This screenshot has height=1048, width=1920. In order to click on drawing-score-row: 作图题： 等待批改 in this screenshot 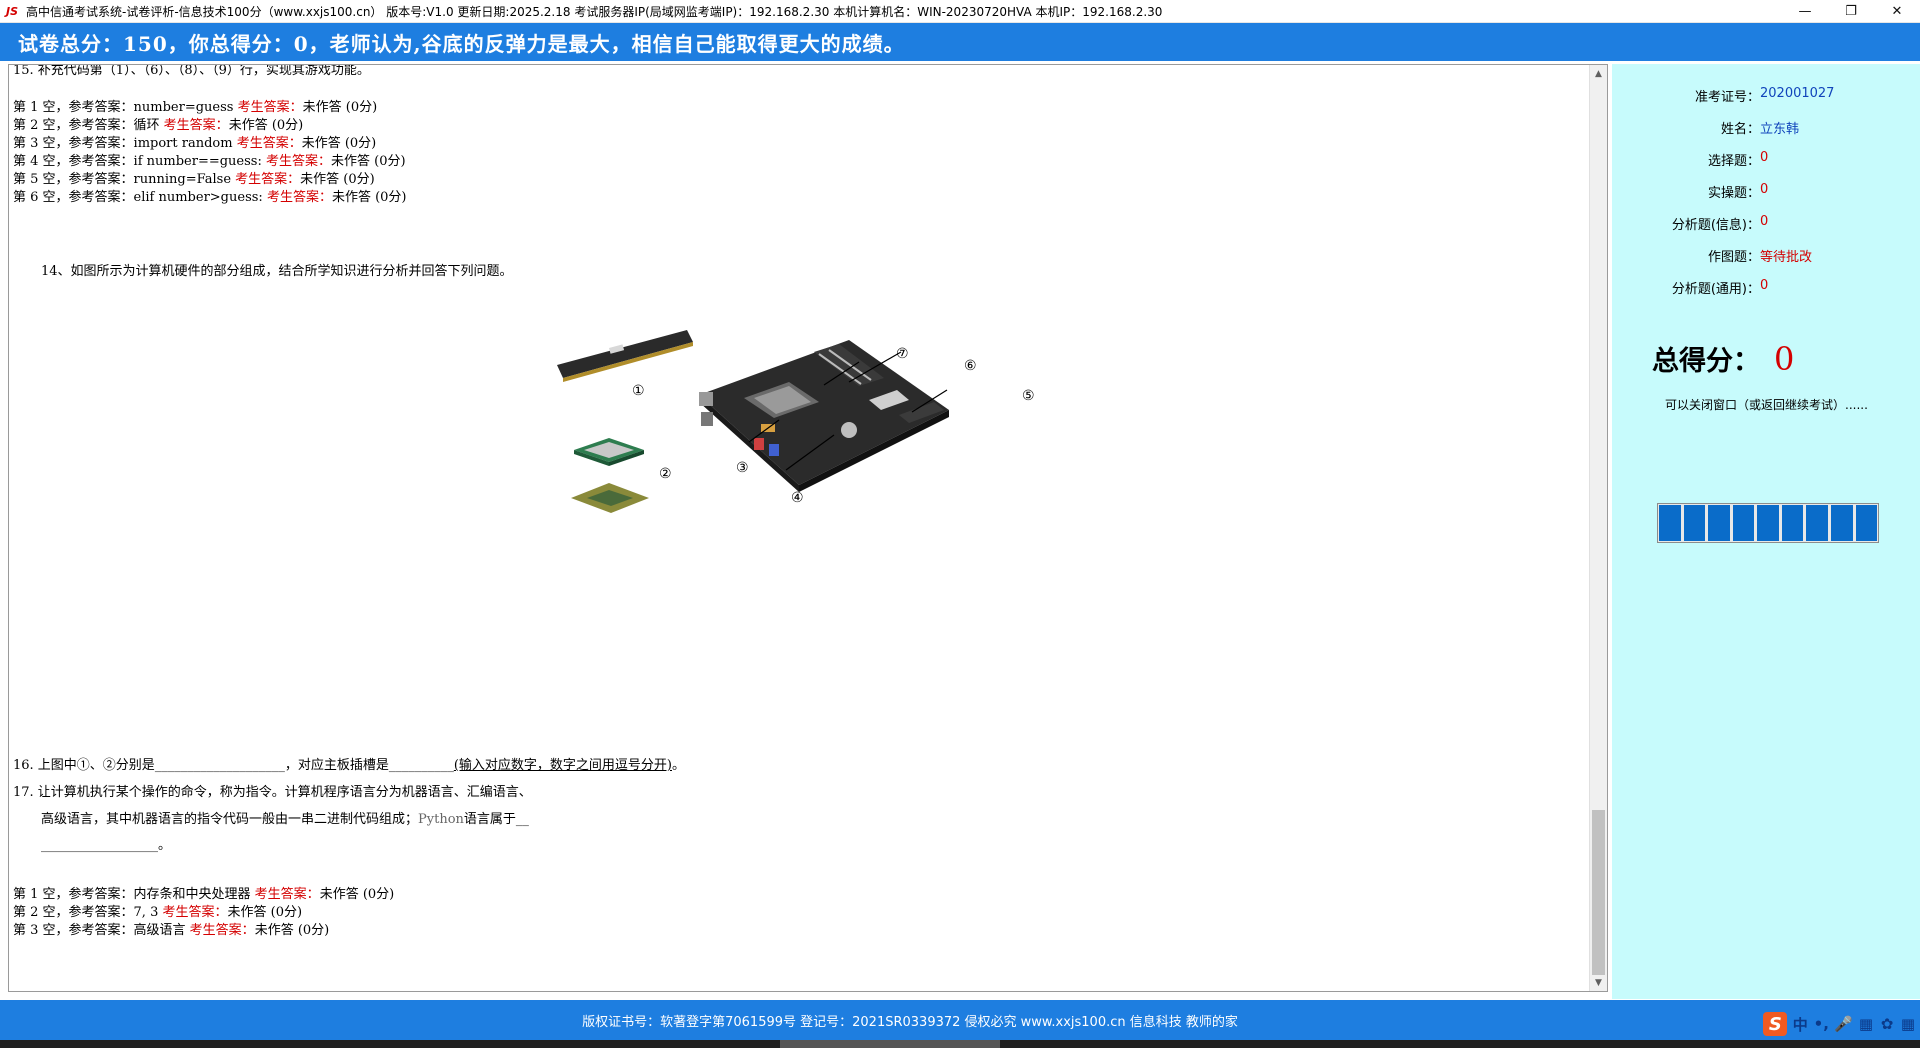, I will do `click(1760, 255)`.